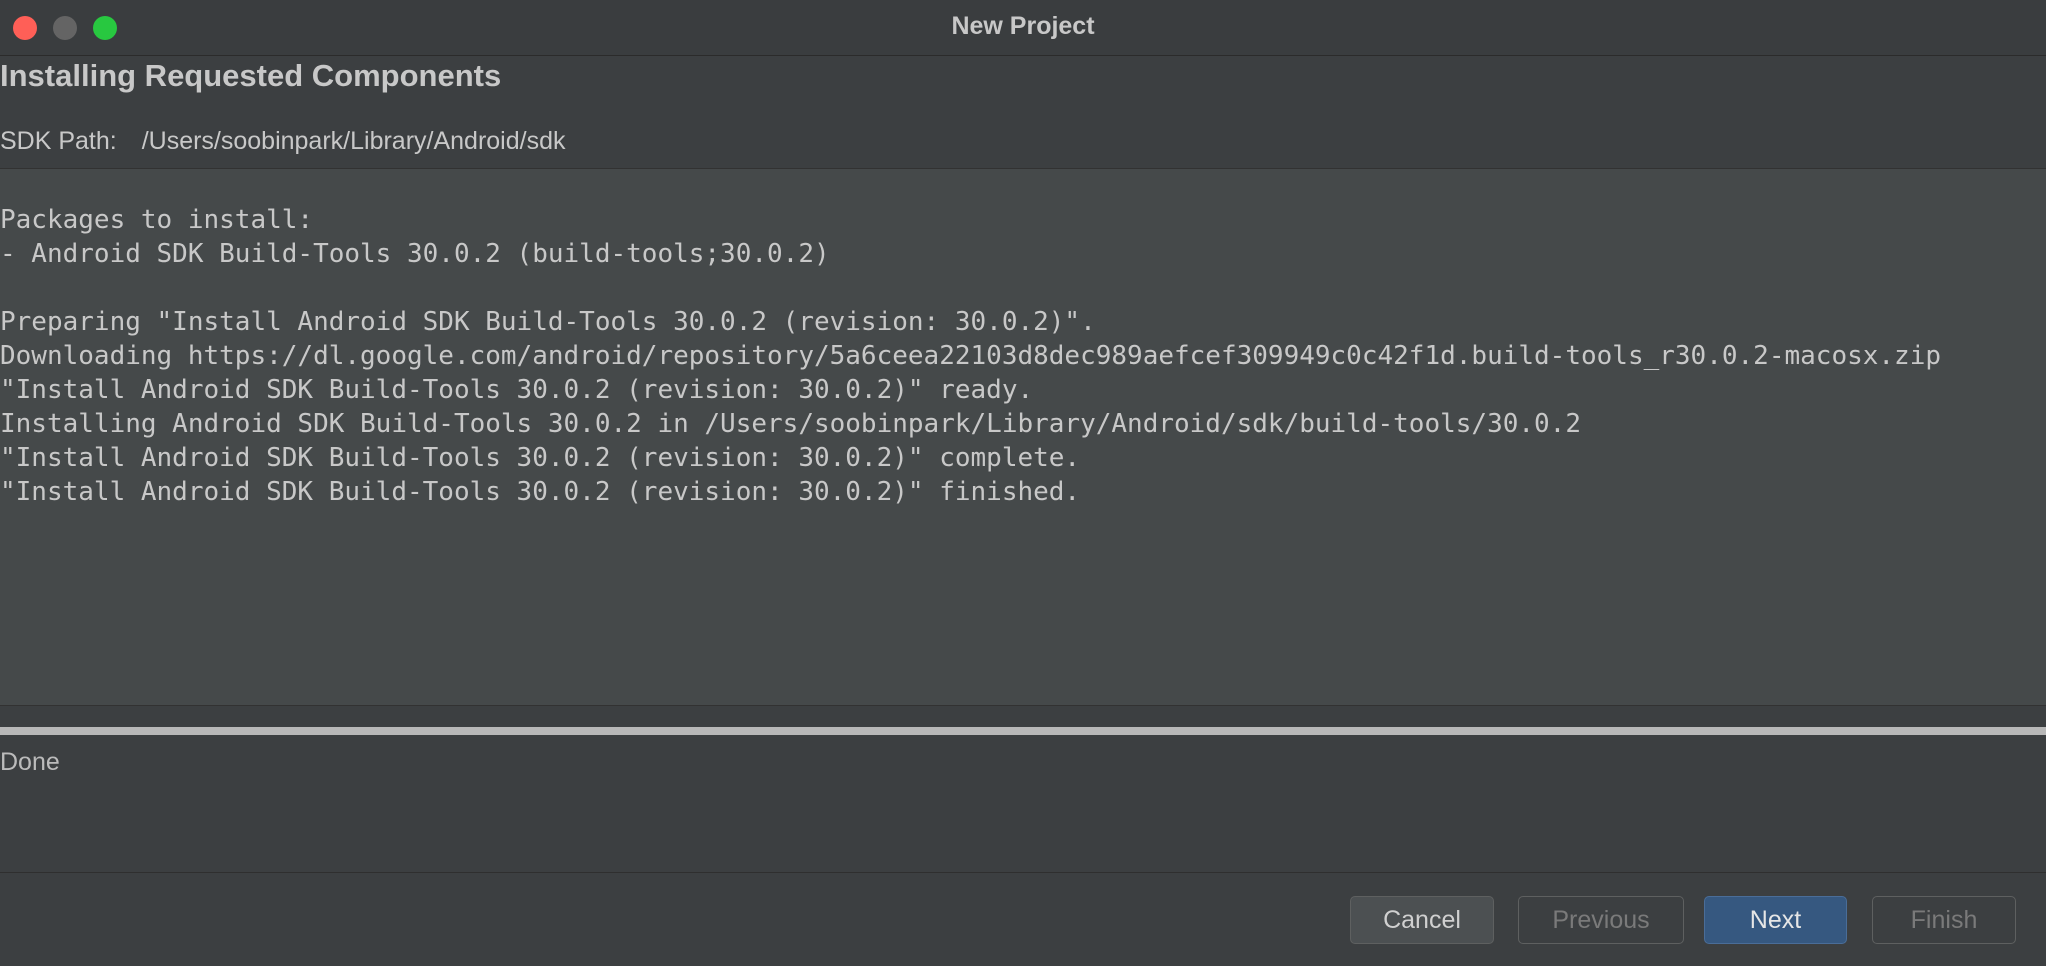 This screenshot has width=2046, height=966. Describe the element at coordinates (157, 220) in the screenshot. I see `log-line: Packages to install:` at that location.